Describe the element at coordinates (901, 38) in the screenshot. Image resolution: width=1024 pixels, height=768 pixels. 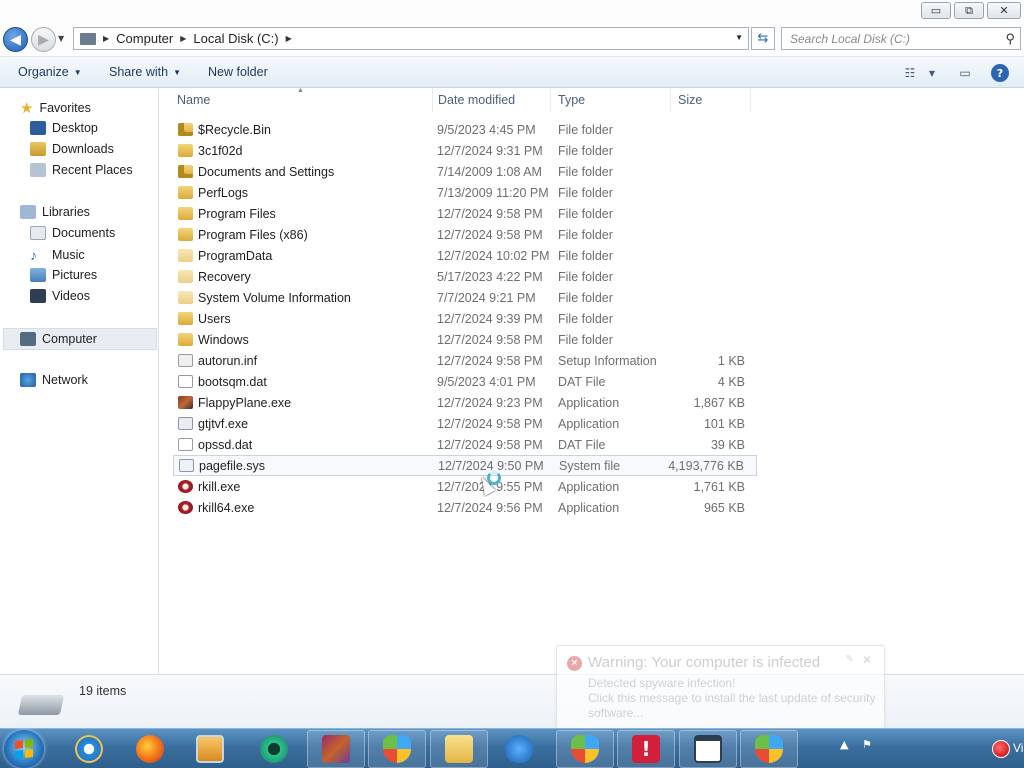
I see `search-input: Search Local Disk (C:) ⚲` at that location.